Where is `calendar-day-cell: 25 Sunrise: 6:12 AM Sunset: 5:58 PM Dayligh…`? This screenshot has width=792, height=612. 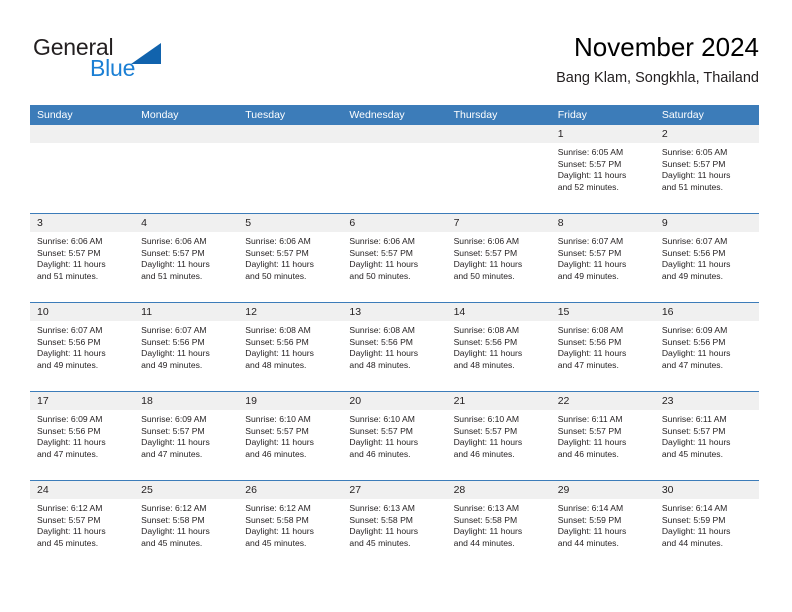
calendar-day-cell: 25 Sunrise: 6:12 AM Sunset: 5:58 PM Dayligh… is located at coordinates (186, 524).